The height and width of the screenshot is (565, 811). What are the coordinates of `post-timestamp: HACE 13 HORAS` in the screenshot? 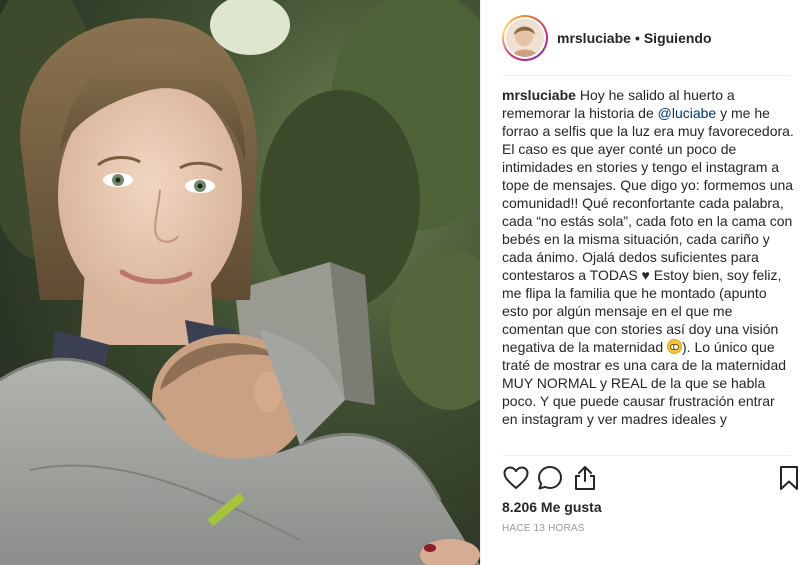 It's located at (543, 528).